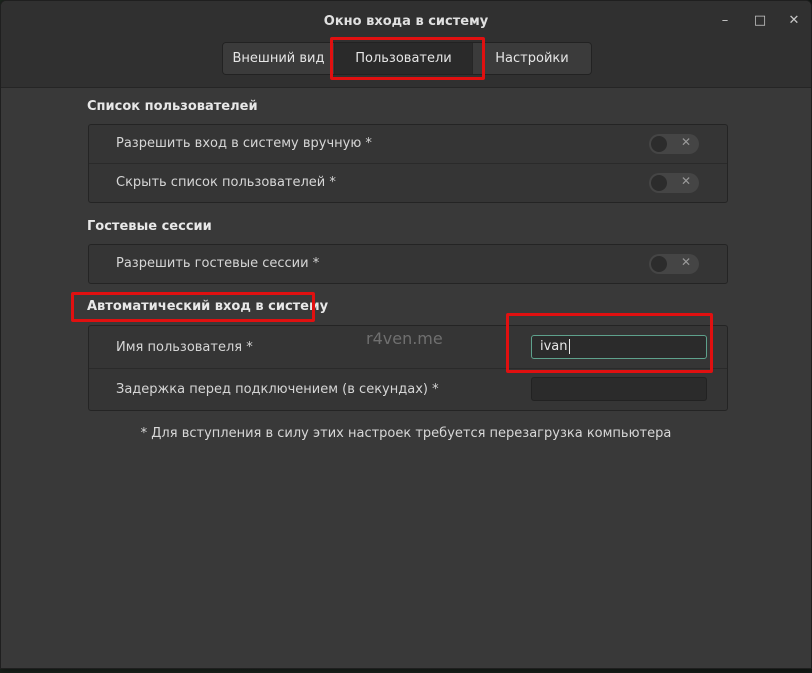 This screenshot has width=812, height=673. What do you see at coordinates (404, 338) in the screenshot?
I see `watermark: r4ven.me` at bounding box center [404, 338].